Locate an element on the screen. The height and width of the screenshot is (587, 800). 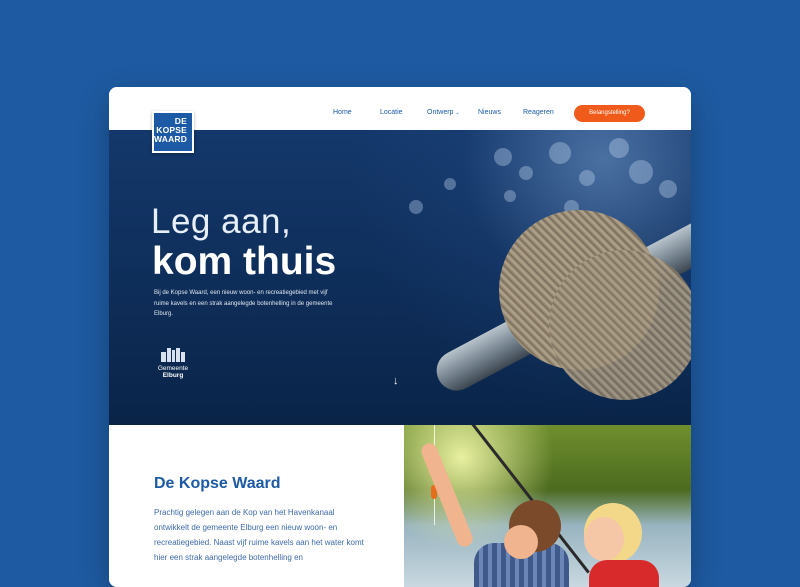
section-title: De Kopse Waard is located at coordinates (217, 483).